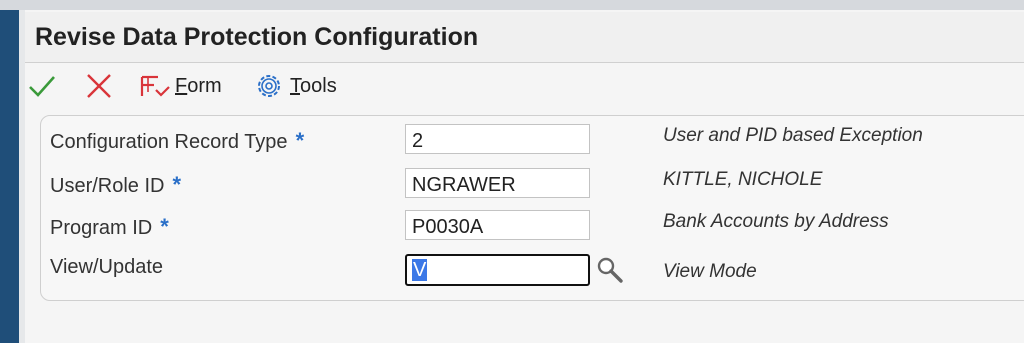 The width and height of the screenshot is (1024, 343). Describe the element at coordinates (198, 85) in the screenshot. I see `form-menu-label: Form` at that location.